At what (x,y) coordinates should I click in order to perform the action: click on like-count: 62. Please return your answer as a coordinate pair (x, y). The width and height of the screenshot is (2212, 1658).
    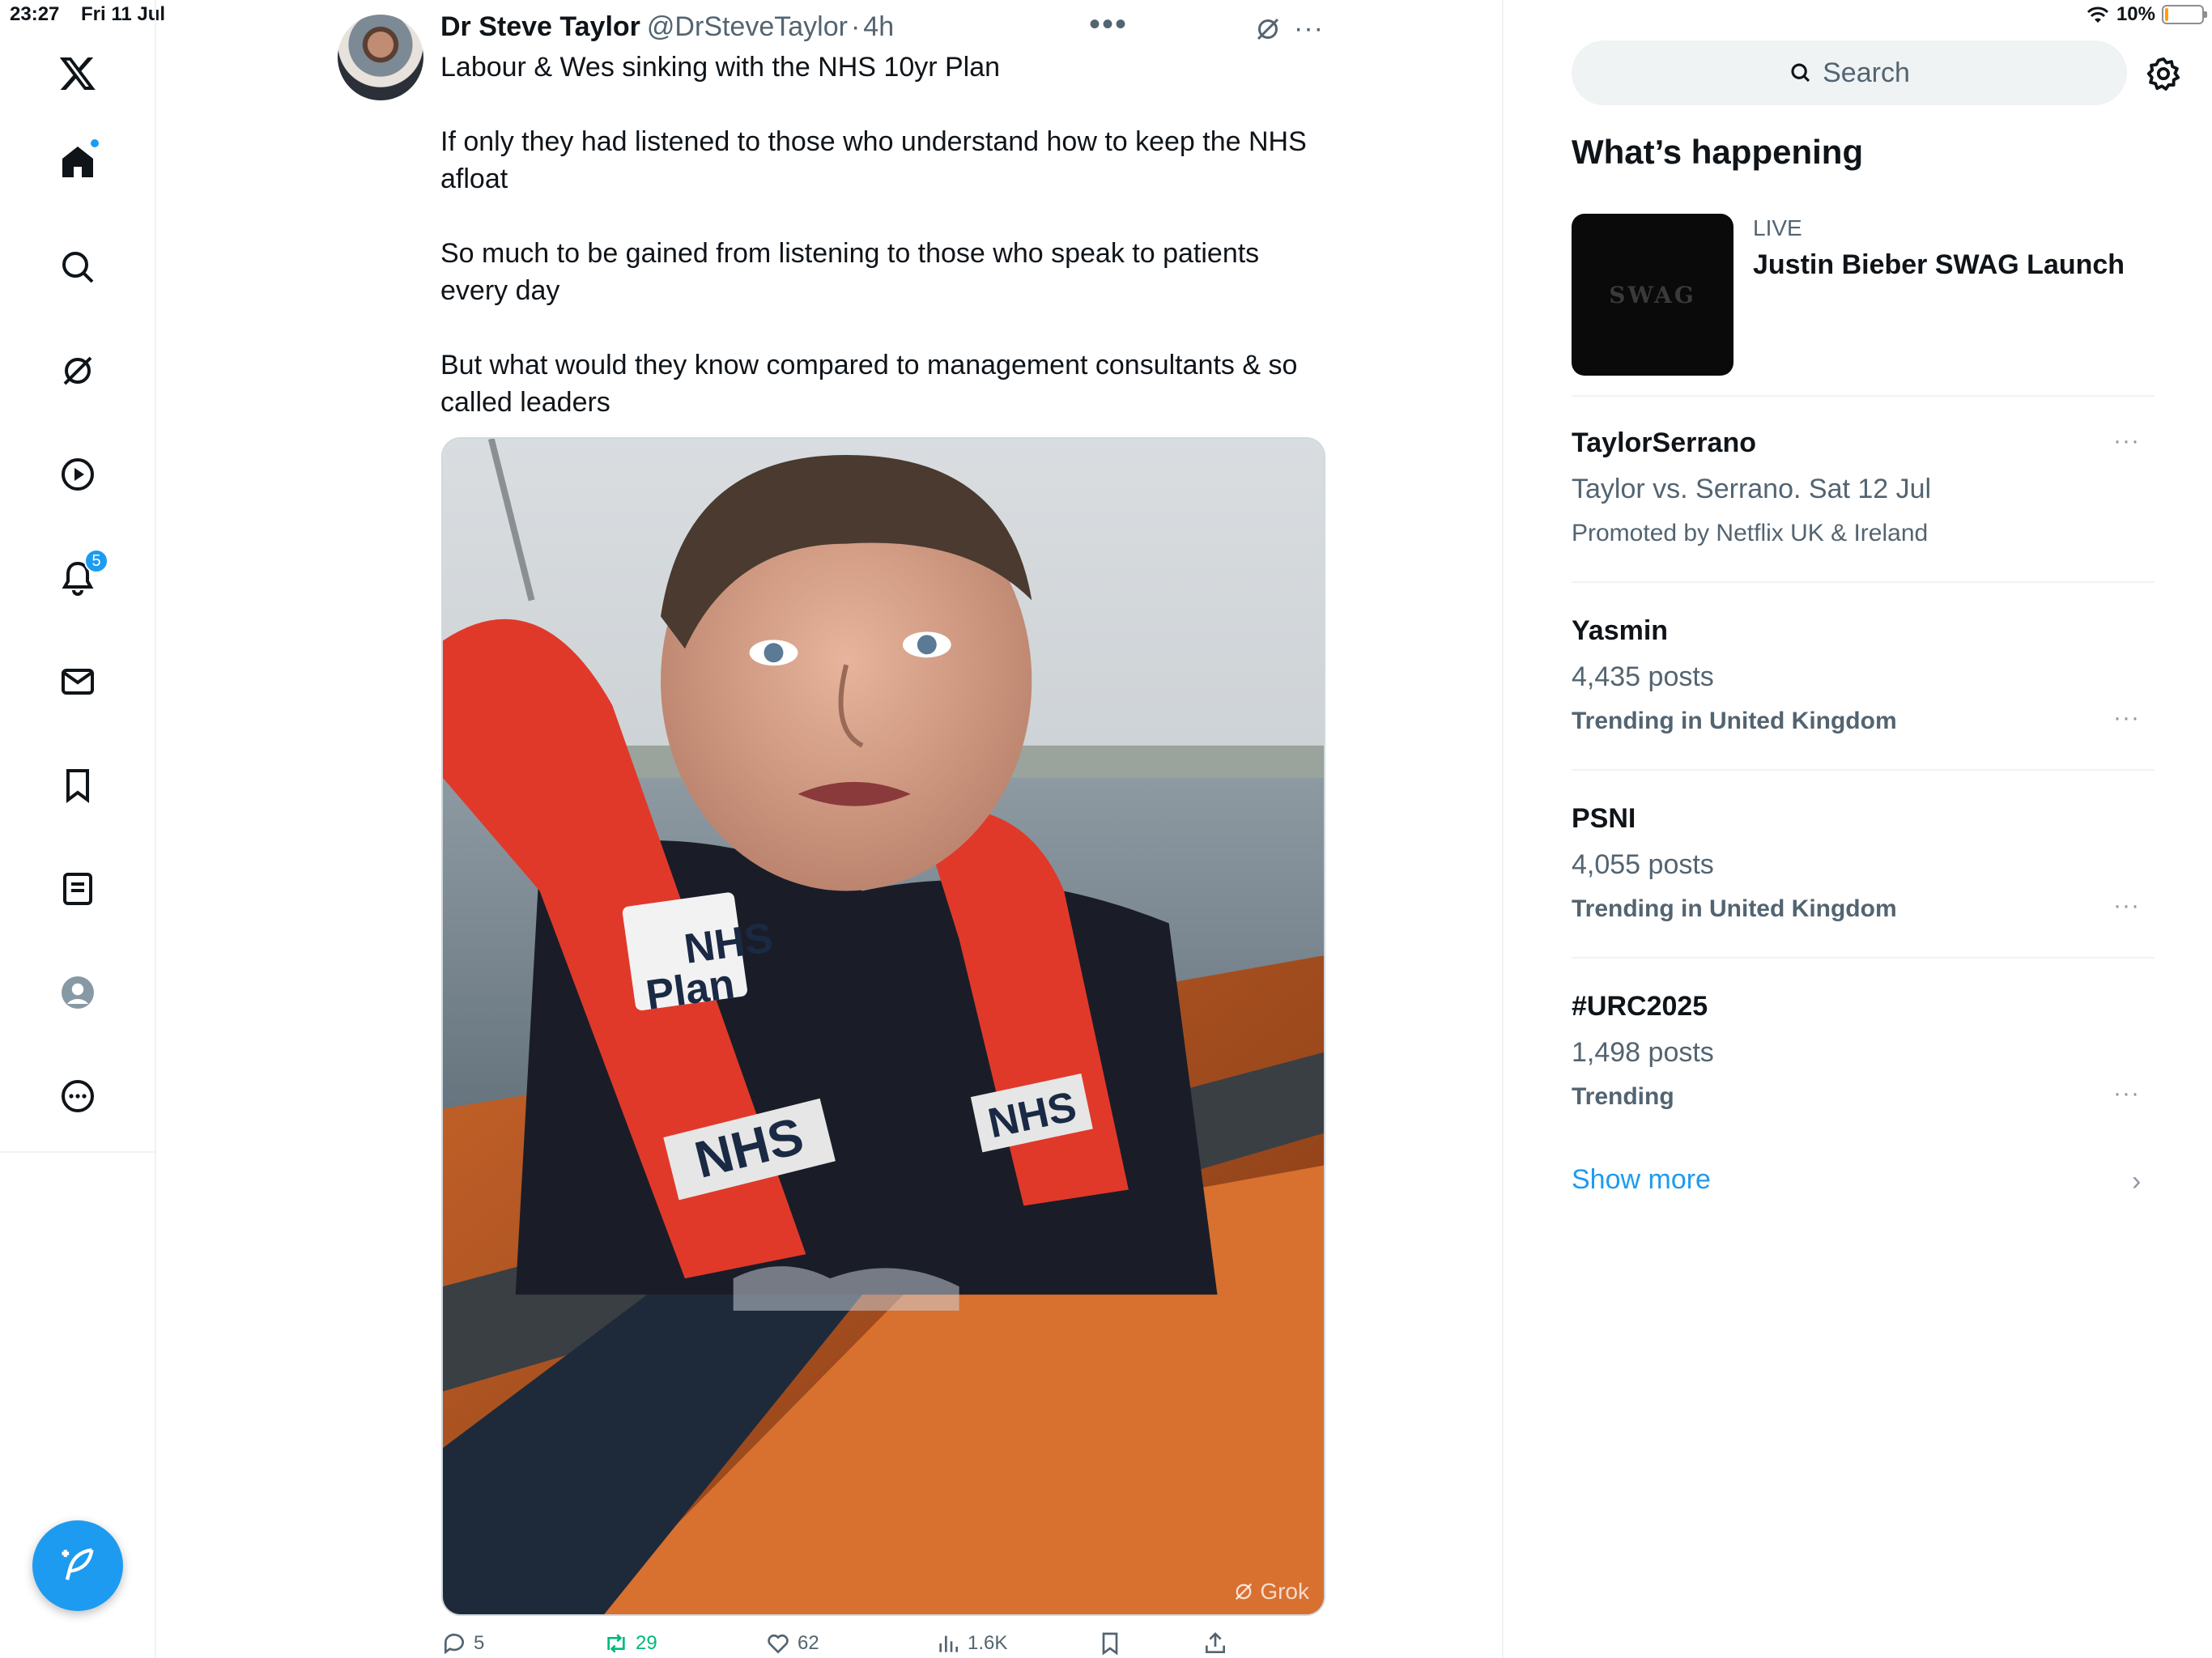
    Looking at the image, I should click on (808, 1643).